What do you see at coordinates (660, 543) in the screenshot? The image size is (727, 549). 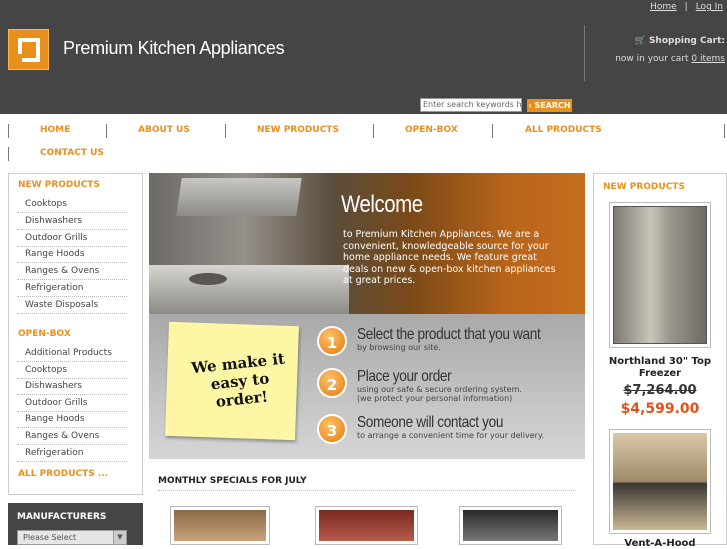 I see `product-name: Vent-A-Hood` at bounding box center [660, 543].